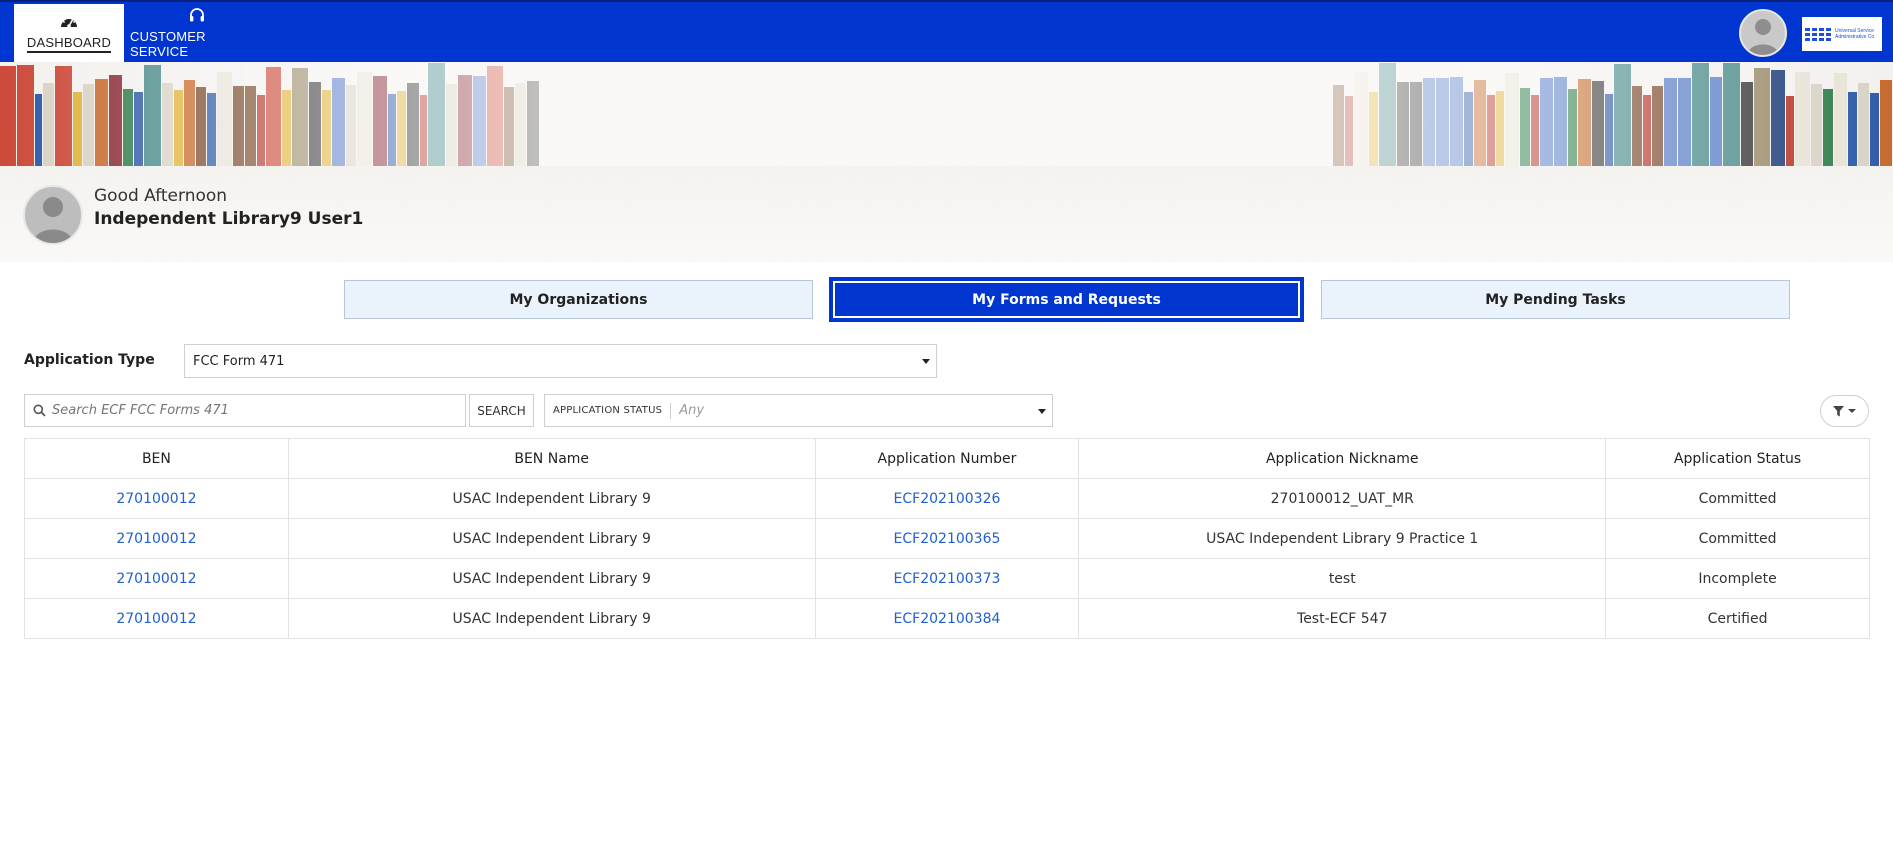 The width and height of the screenshot is (1893, 854). What do you see at coordinates (168, 44) in the screenshot?
I see `nav-customer-service-label: CUSTOMER SERVICE` at bounding box center [168, 44].